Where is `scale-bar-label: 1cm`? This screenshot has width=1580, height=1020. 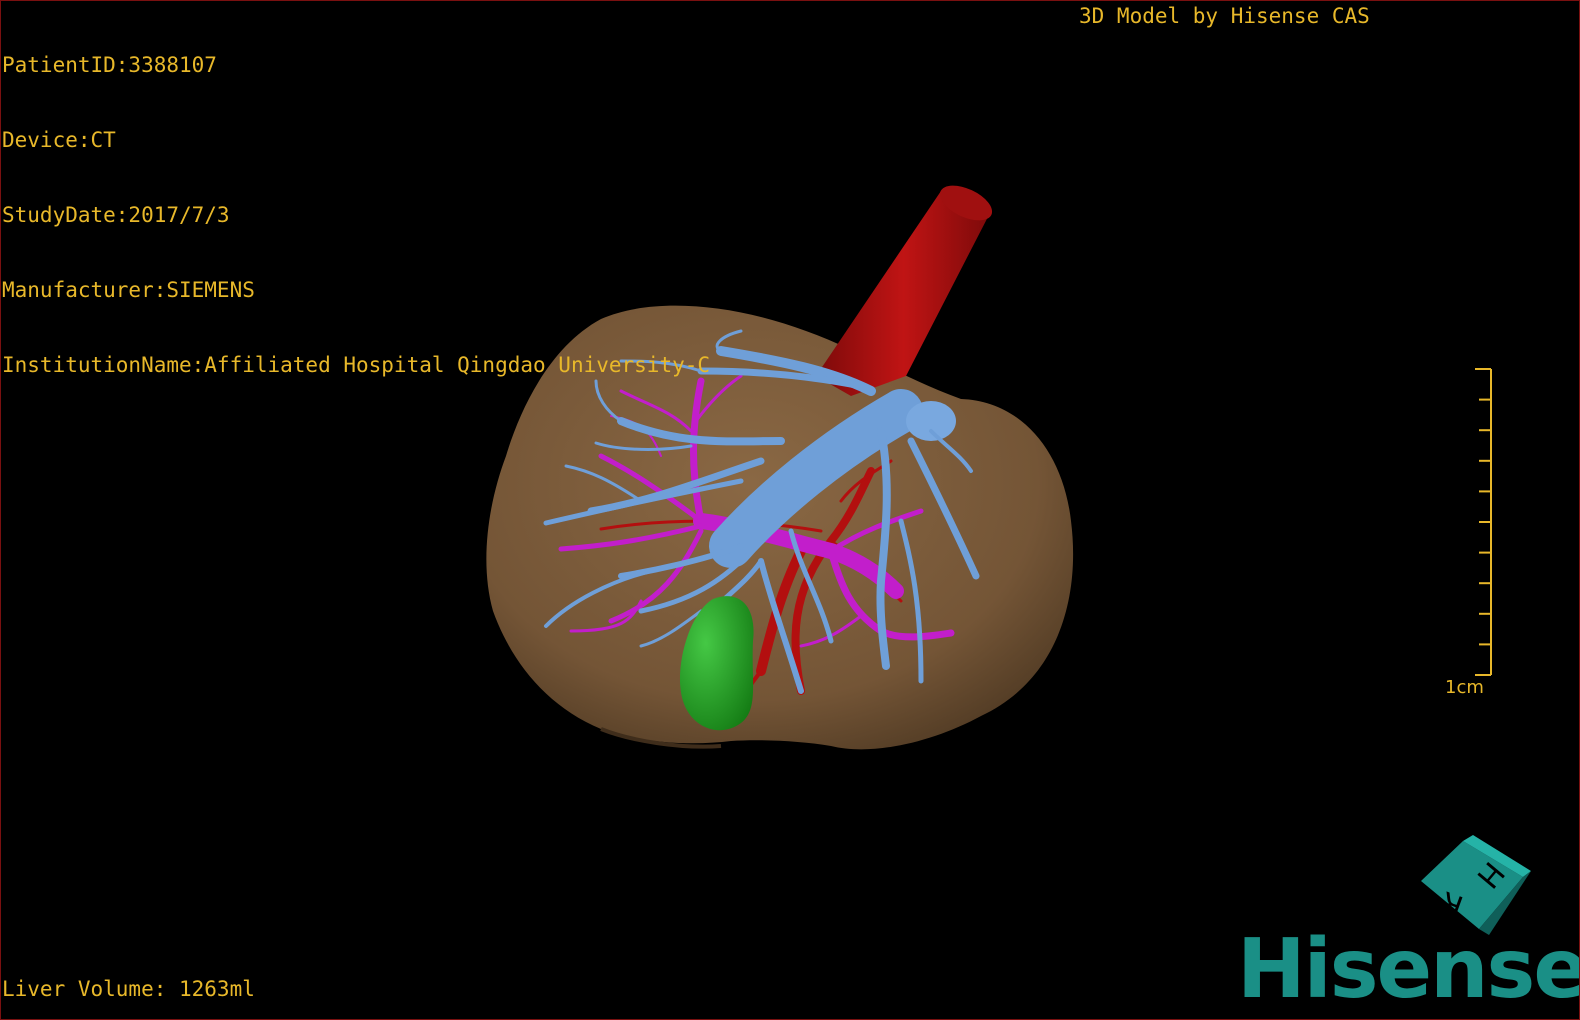 scale-bar-label: 1cm is located at coordinates (1464, 687).